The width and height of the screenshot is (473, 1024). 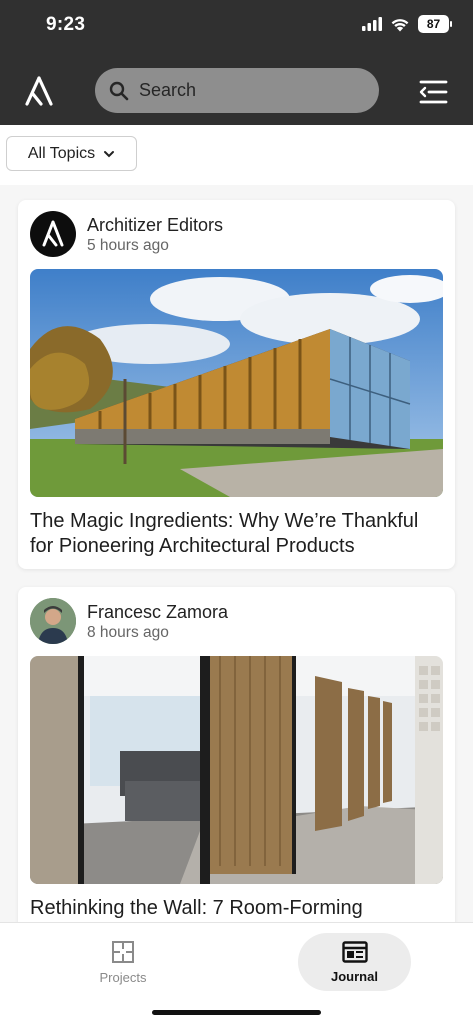 What do you see at coordinates (123, 951) in the screenshot?
I see `floor-plan-icon` at bounding box center [123, 951].